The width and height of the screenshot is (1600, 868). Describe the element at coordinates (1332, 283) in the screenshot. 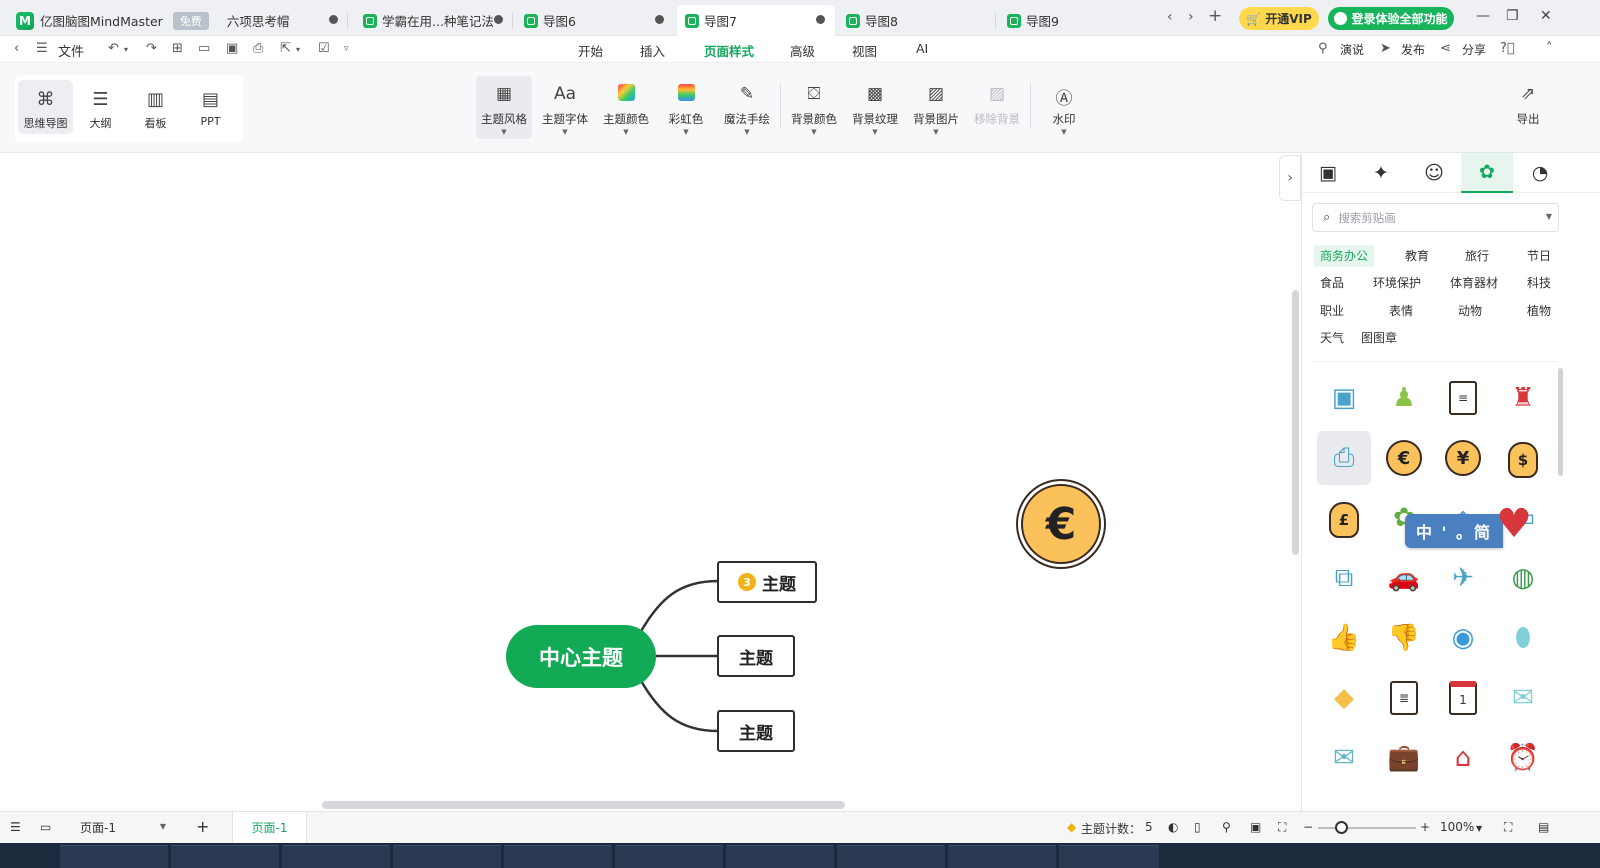

I see `category-food: 食品` at that location.